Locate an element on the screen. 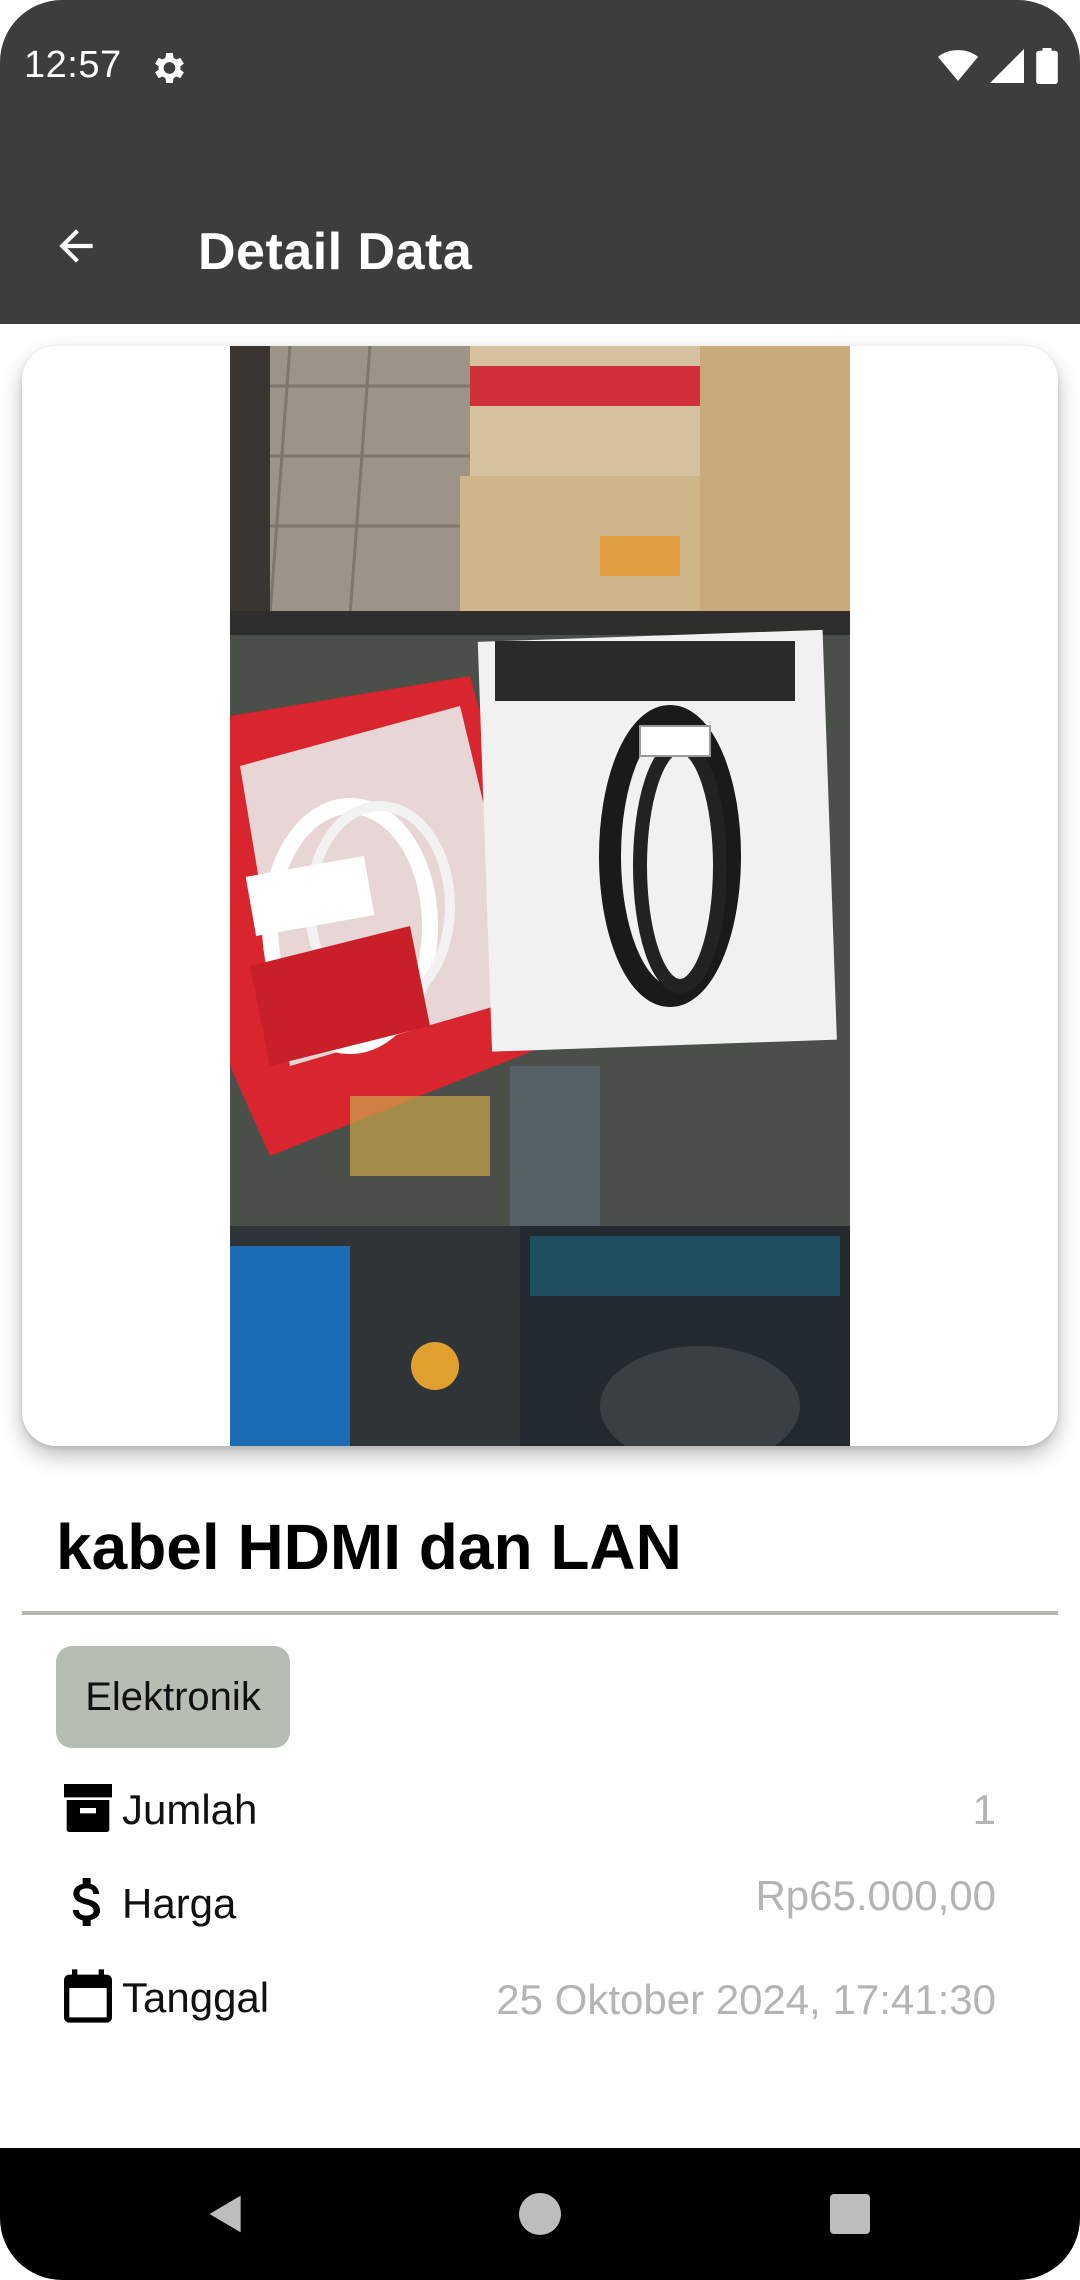  harga-label: Harga is located at coordinates (179, 1903).